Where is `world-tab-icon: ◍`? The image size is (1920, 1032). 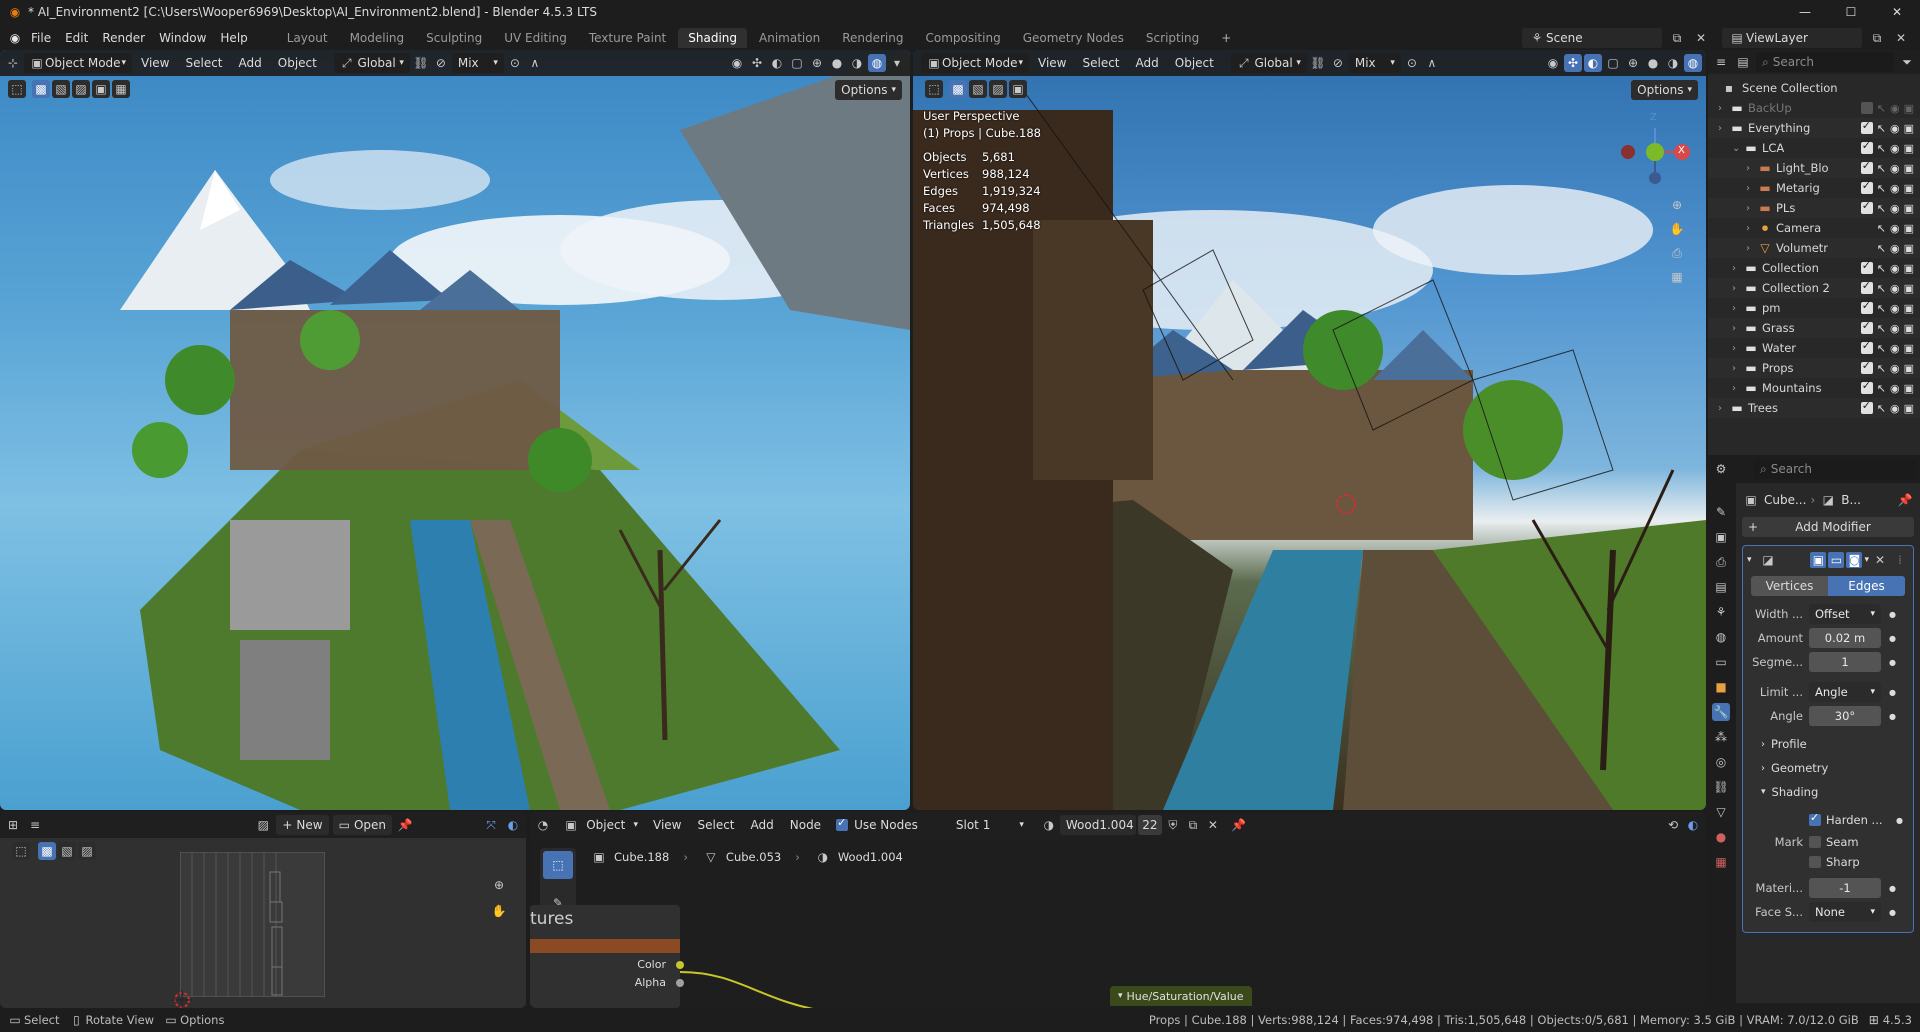
world-tab-icon: ◍ is located at coordinates (1721, 637).